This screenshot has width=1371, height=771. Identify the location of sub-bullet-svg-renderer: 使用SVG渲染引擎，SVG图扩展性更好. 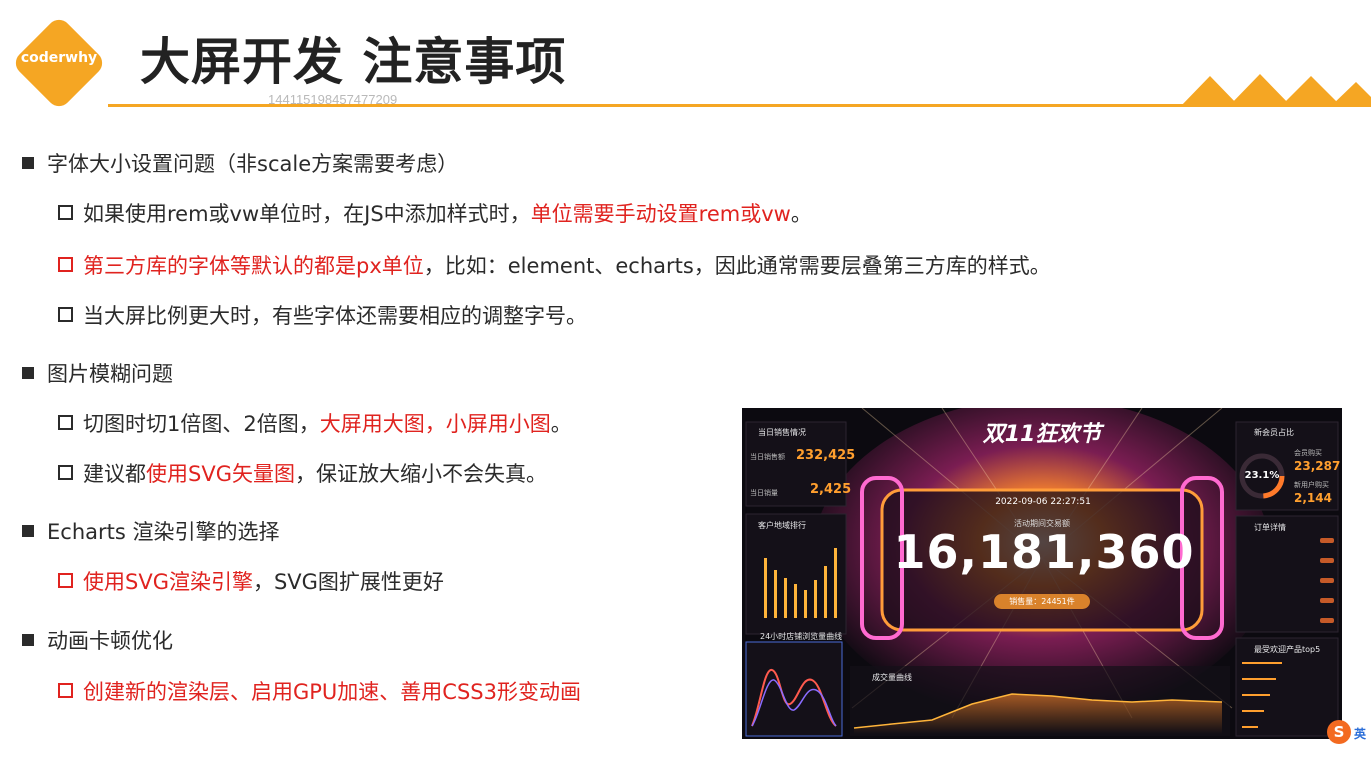
(251, 582).